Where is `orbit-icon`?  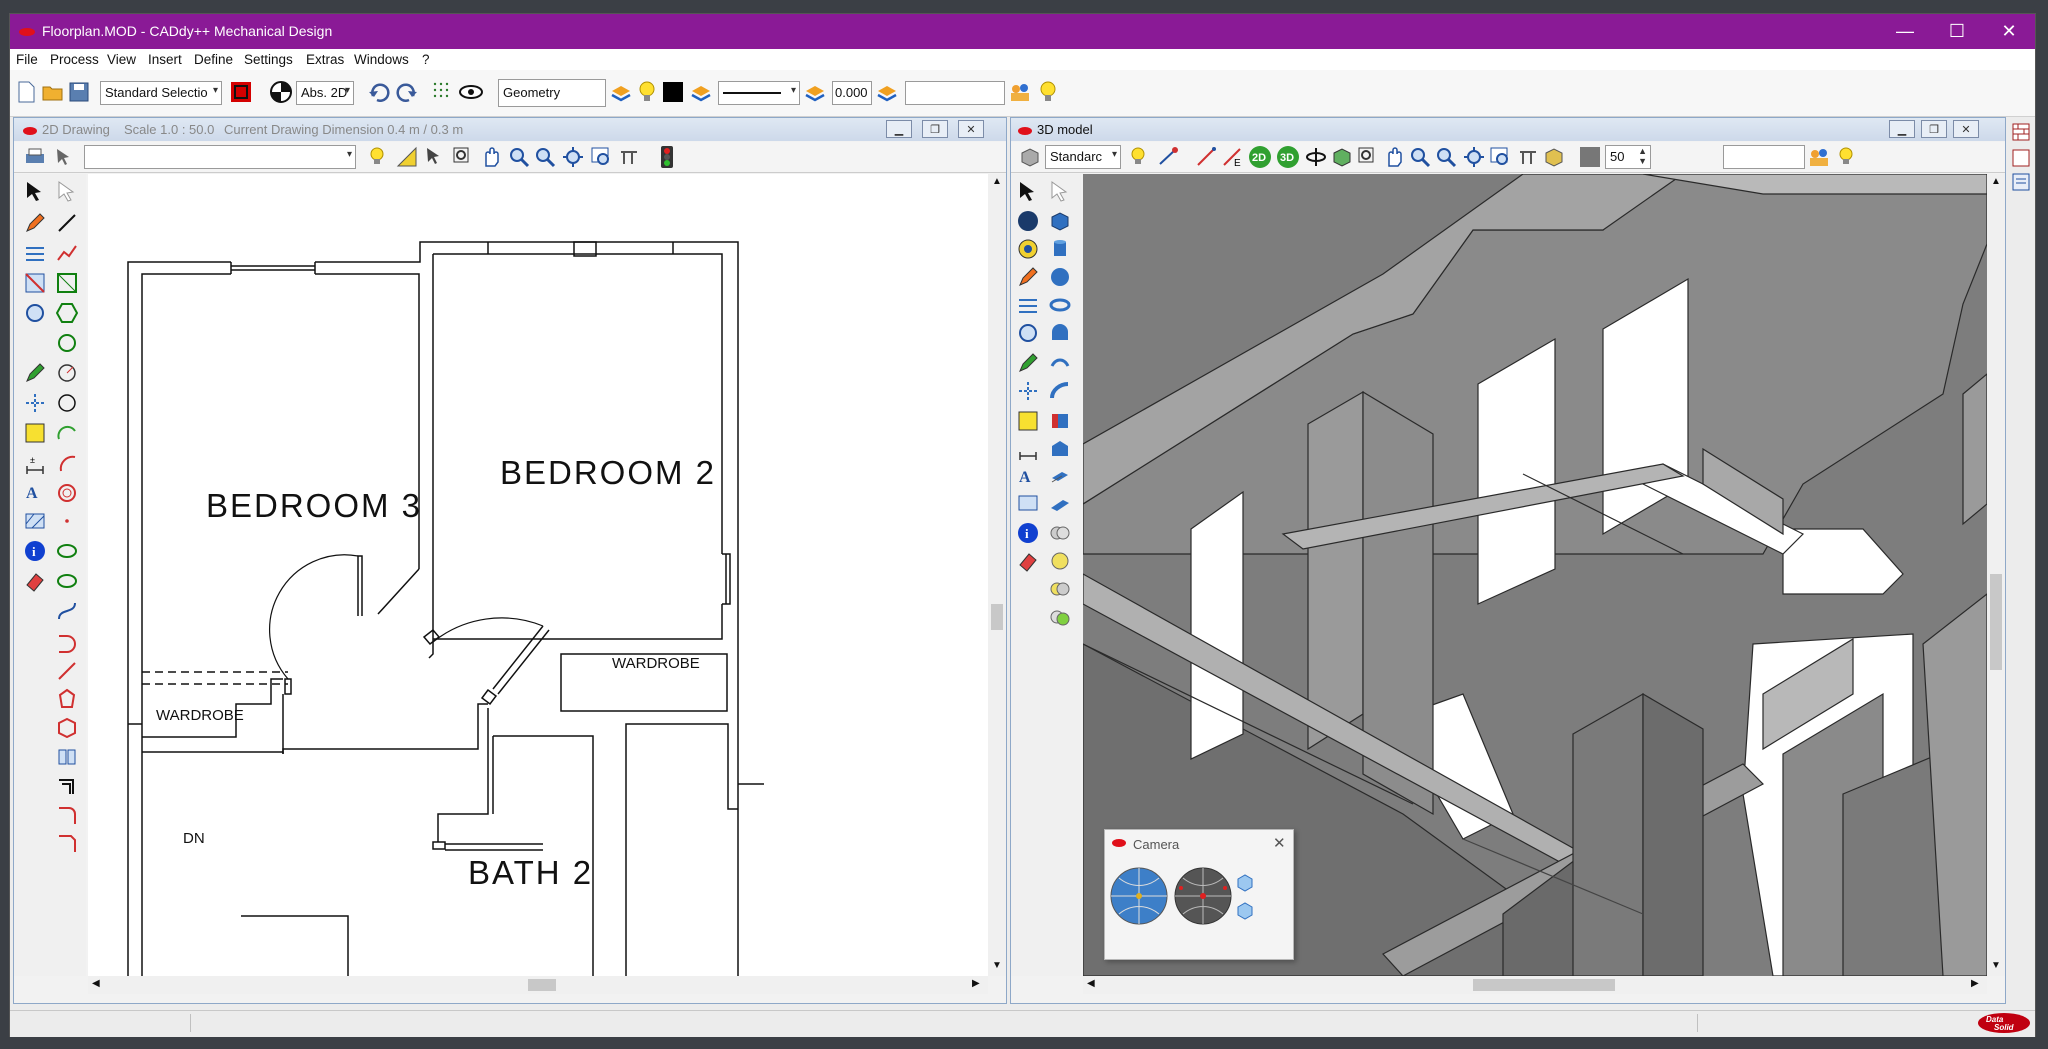 orbit-icon is located at coordinates (1316, 157).